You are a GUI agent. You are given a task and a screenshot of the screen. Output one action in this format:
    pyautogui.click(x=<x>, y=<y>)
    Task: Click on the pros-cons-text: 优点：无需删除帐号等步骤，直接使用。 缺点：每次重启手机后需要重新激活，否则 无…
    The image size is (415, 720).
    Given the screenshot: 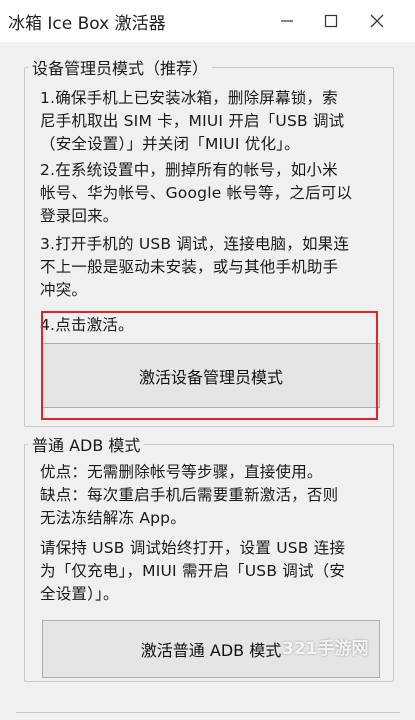 What is the action you would take?
    pyautogui.click(x=215, y=495)
    